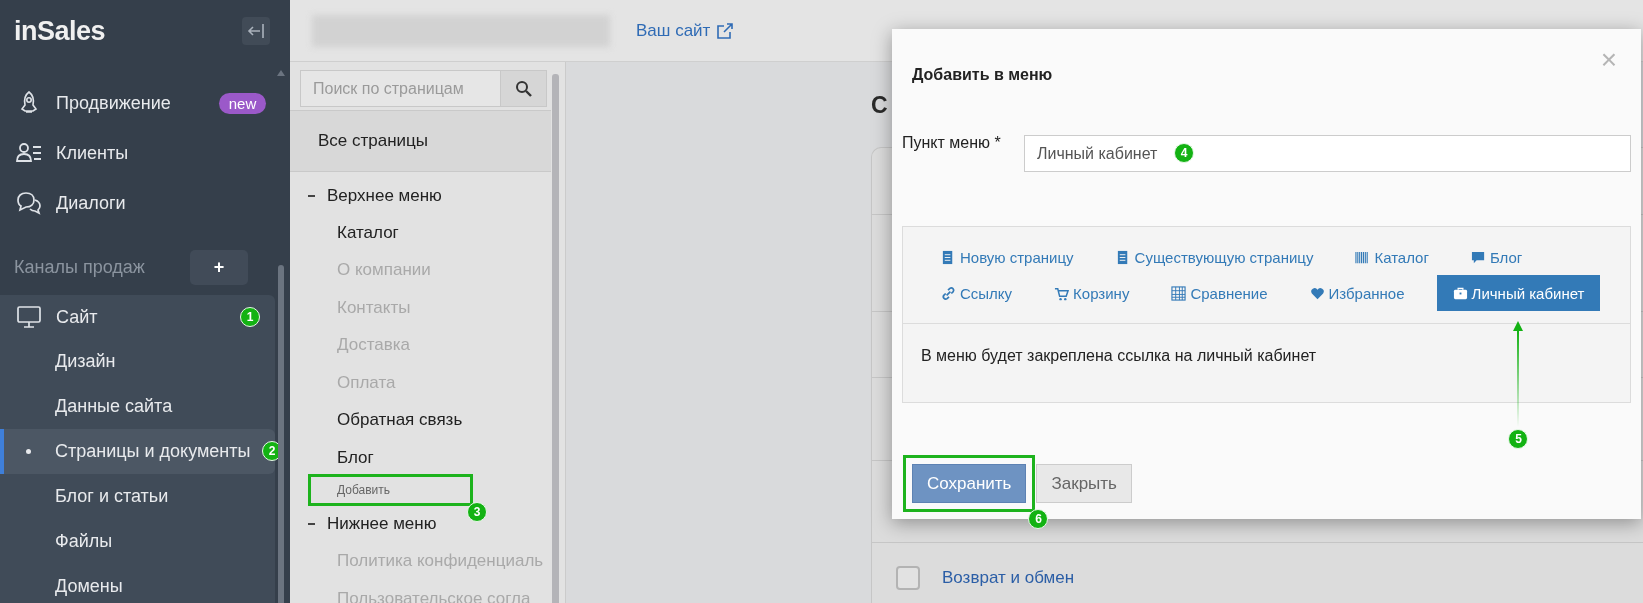 This screenshot has height=603, width=1643. What do you see at coordinates (400, 88) in the screenshot?
I see `search-field: Поиск по страницам` at bounding box center [400, 88].